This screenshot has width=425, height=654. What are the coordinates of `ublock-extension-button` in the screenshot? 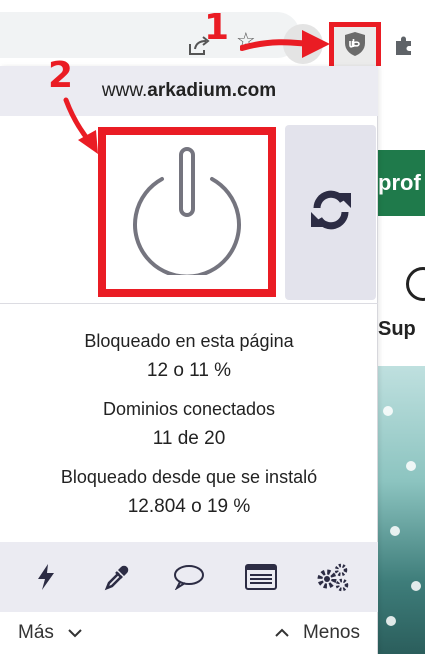 It's located at (355, 46).